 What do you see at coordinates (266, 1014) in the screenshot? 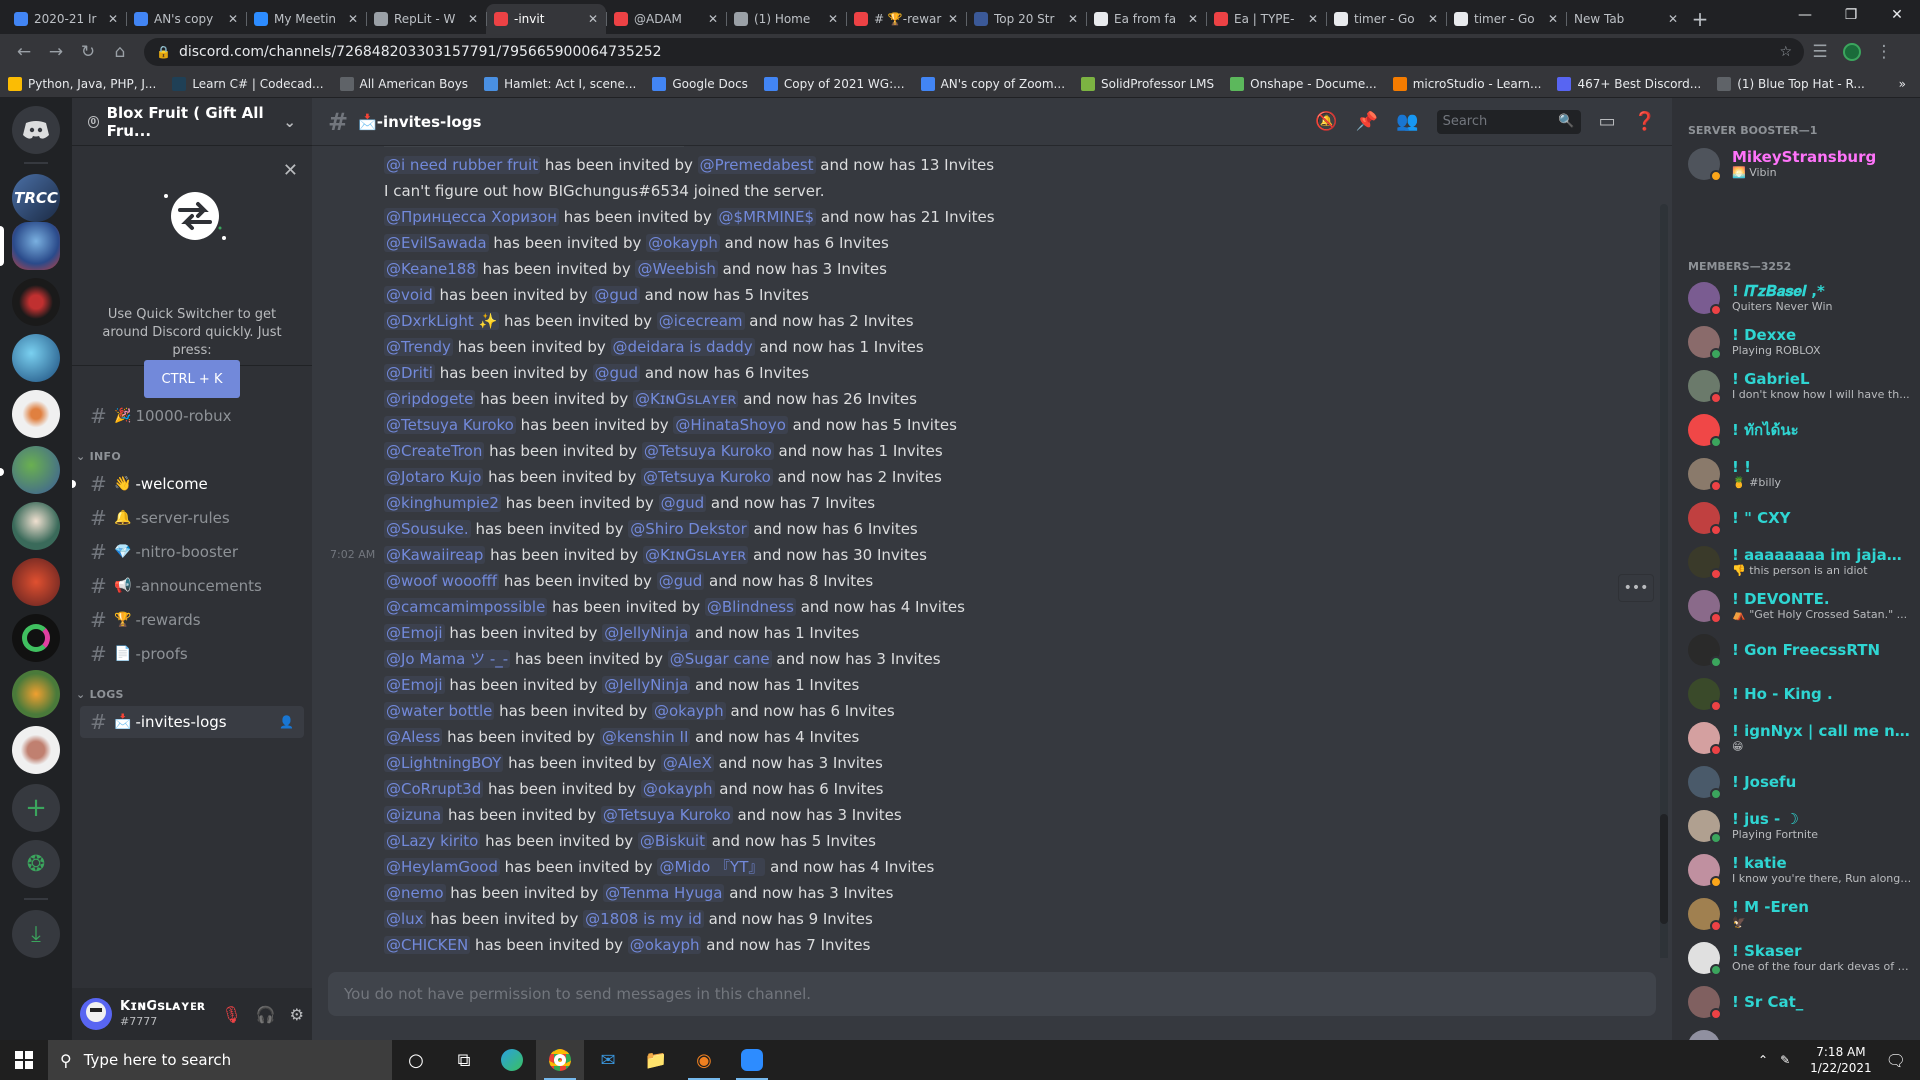
I see `headphones-icon: 🎧` at bounding box center [266, 1014].